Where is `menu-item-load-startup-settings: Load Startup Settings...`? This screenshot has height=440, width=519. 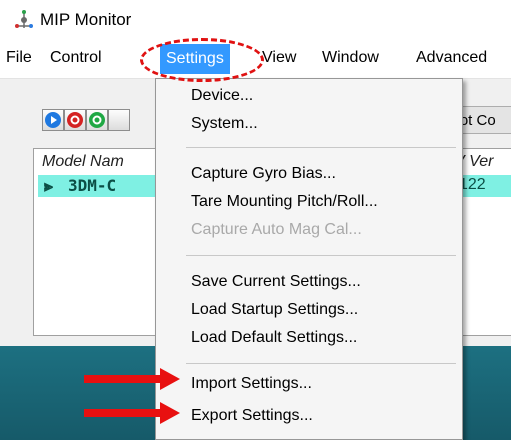
menu-item-load-startup-settings: Load Startup Settings... is located at coordinates (274, 310).